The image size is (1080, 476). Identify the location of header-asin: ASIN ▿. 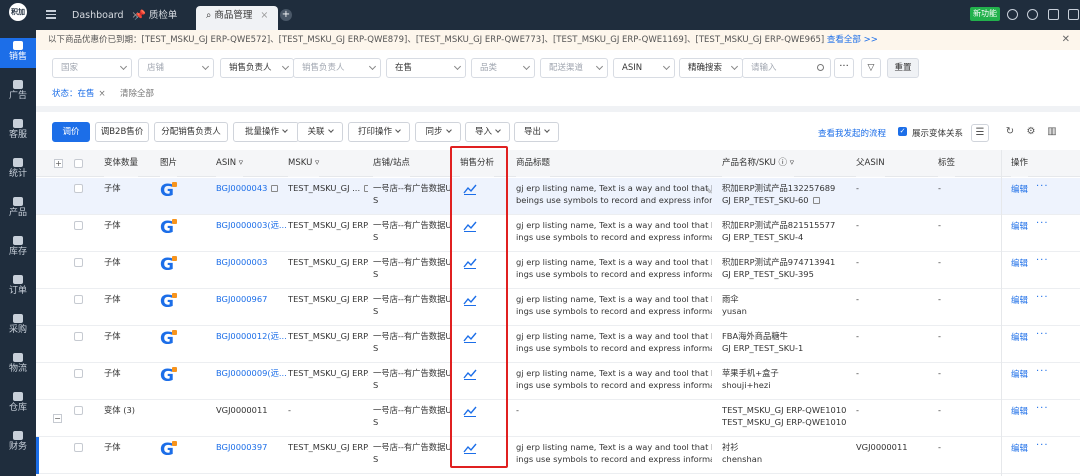
(230, 163).